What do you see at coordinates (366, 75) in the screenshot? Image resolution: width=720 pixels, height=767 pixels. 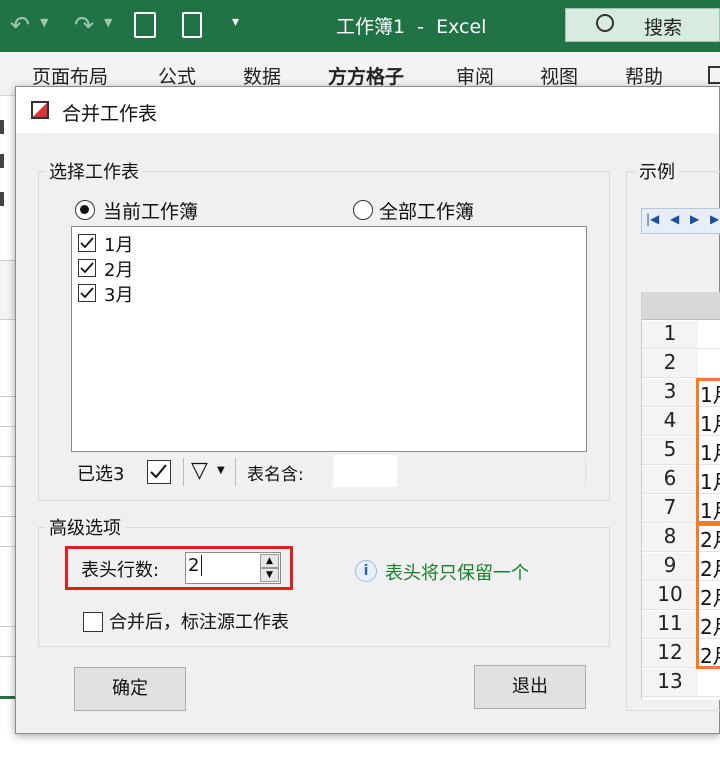 I see `tab-fangfange: 方方格子` at bounding box center [366, 75].